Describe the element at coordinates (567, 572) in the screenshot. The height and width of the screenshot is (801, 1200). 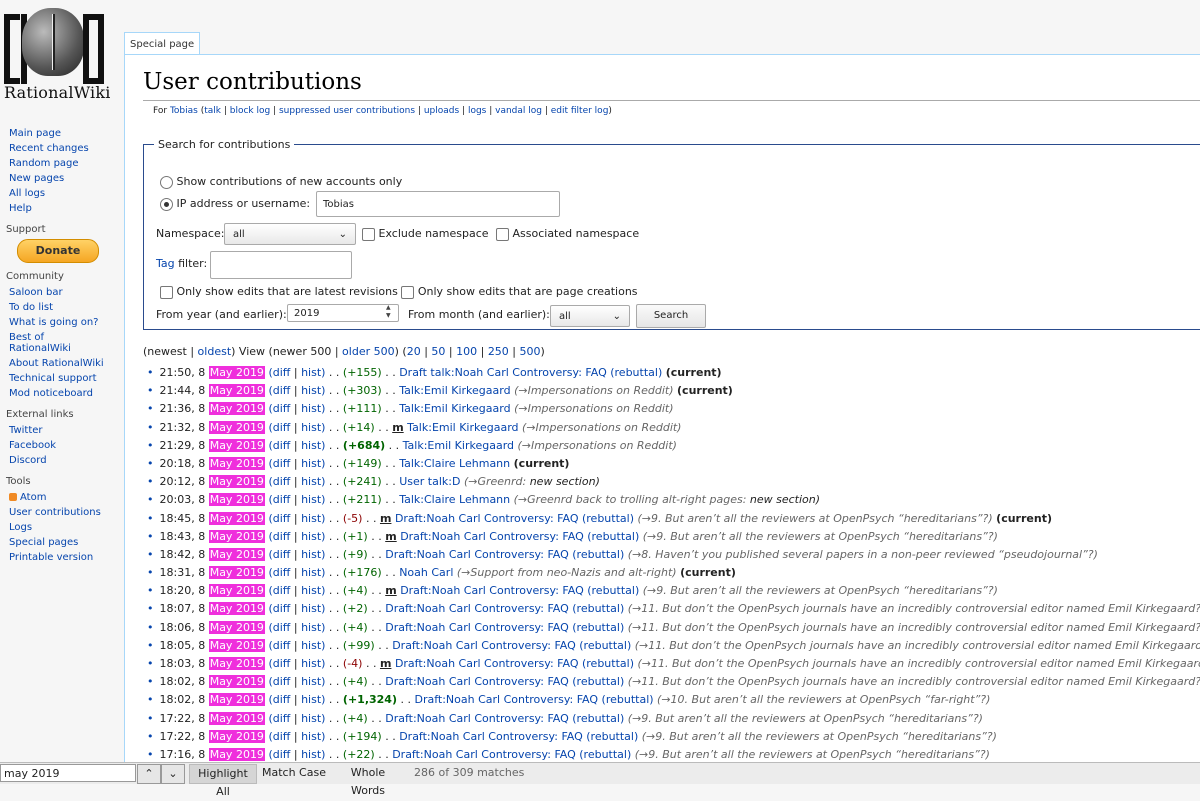
I see `edit-summary: (→Support from neo-Nazis and alt-right)` at that location.